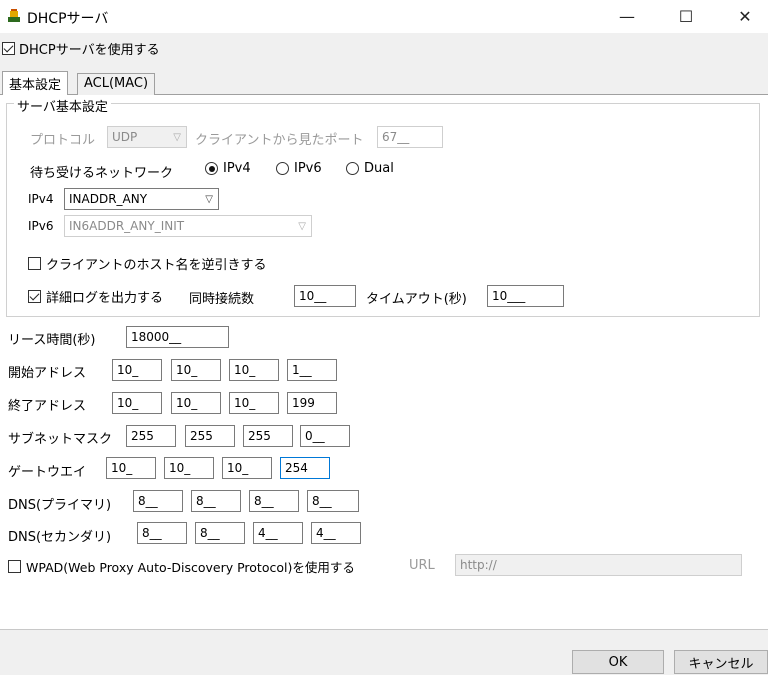 This screenshot has width=768, height=675. What do you see at coordinates (60, 505) in the screenshot?
I see `dns-primary-label: DNS(プライマリ)` at bounding box center [60, 505].